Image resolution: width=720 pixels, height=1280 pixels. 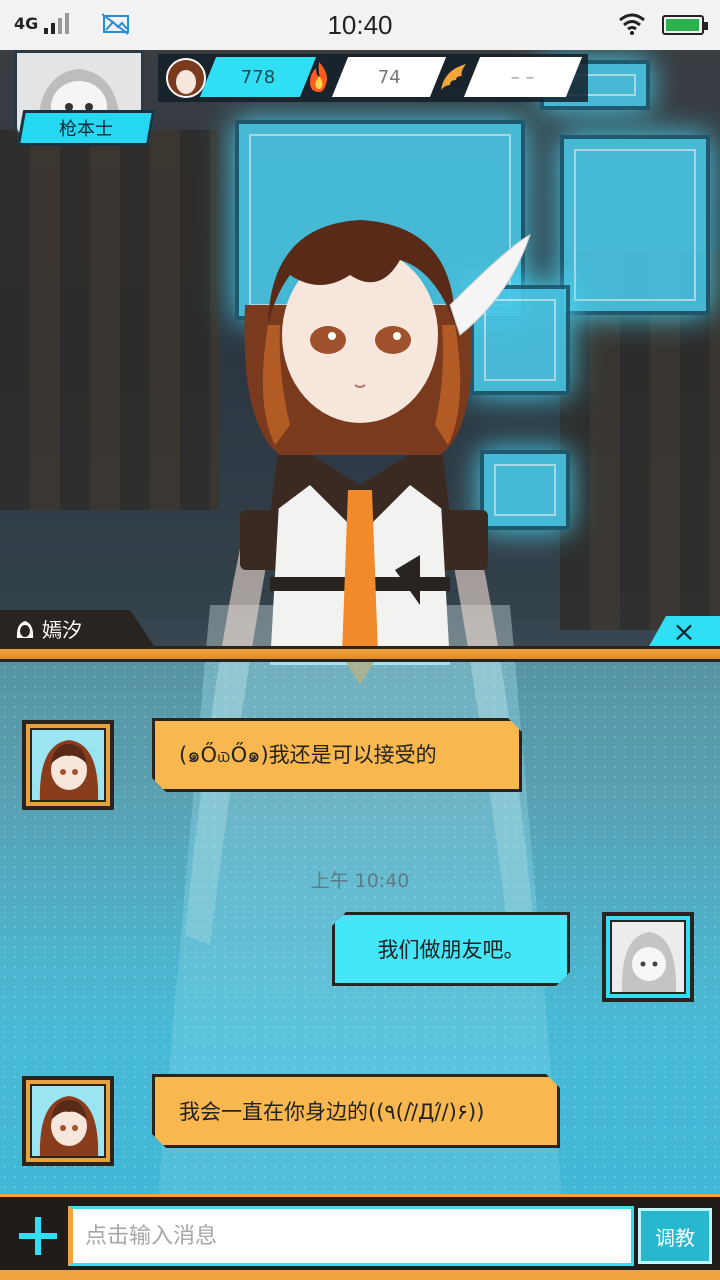 I want to click on message-bubble-received: (๑Ő௰Ő๑)我还是可以接受的, so click(x=337, y=755).